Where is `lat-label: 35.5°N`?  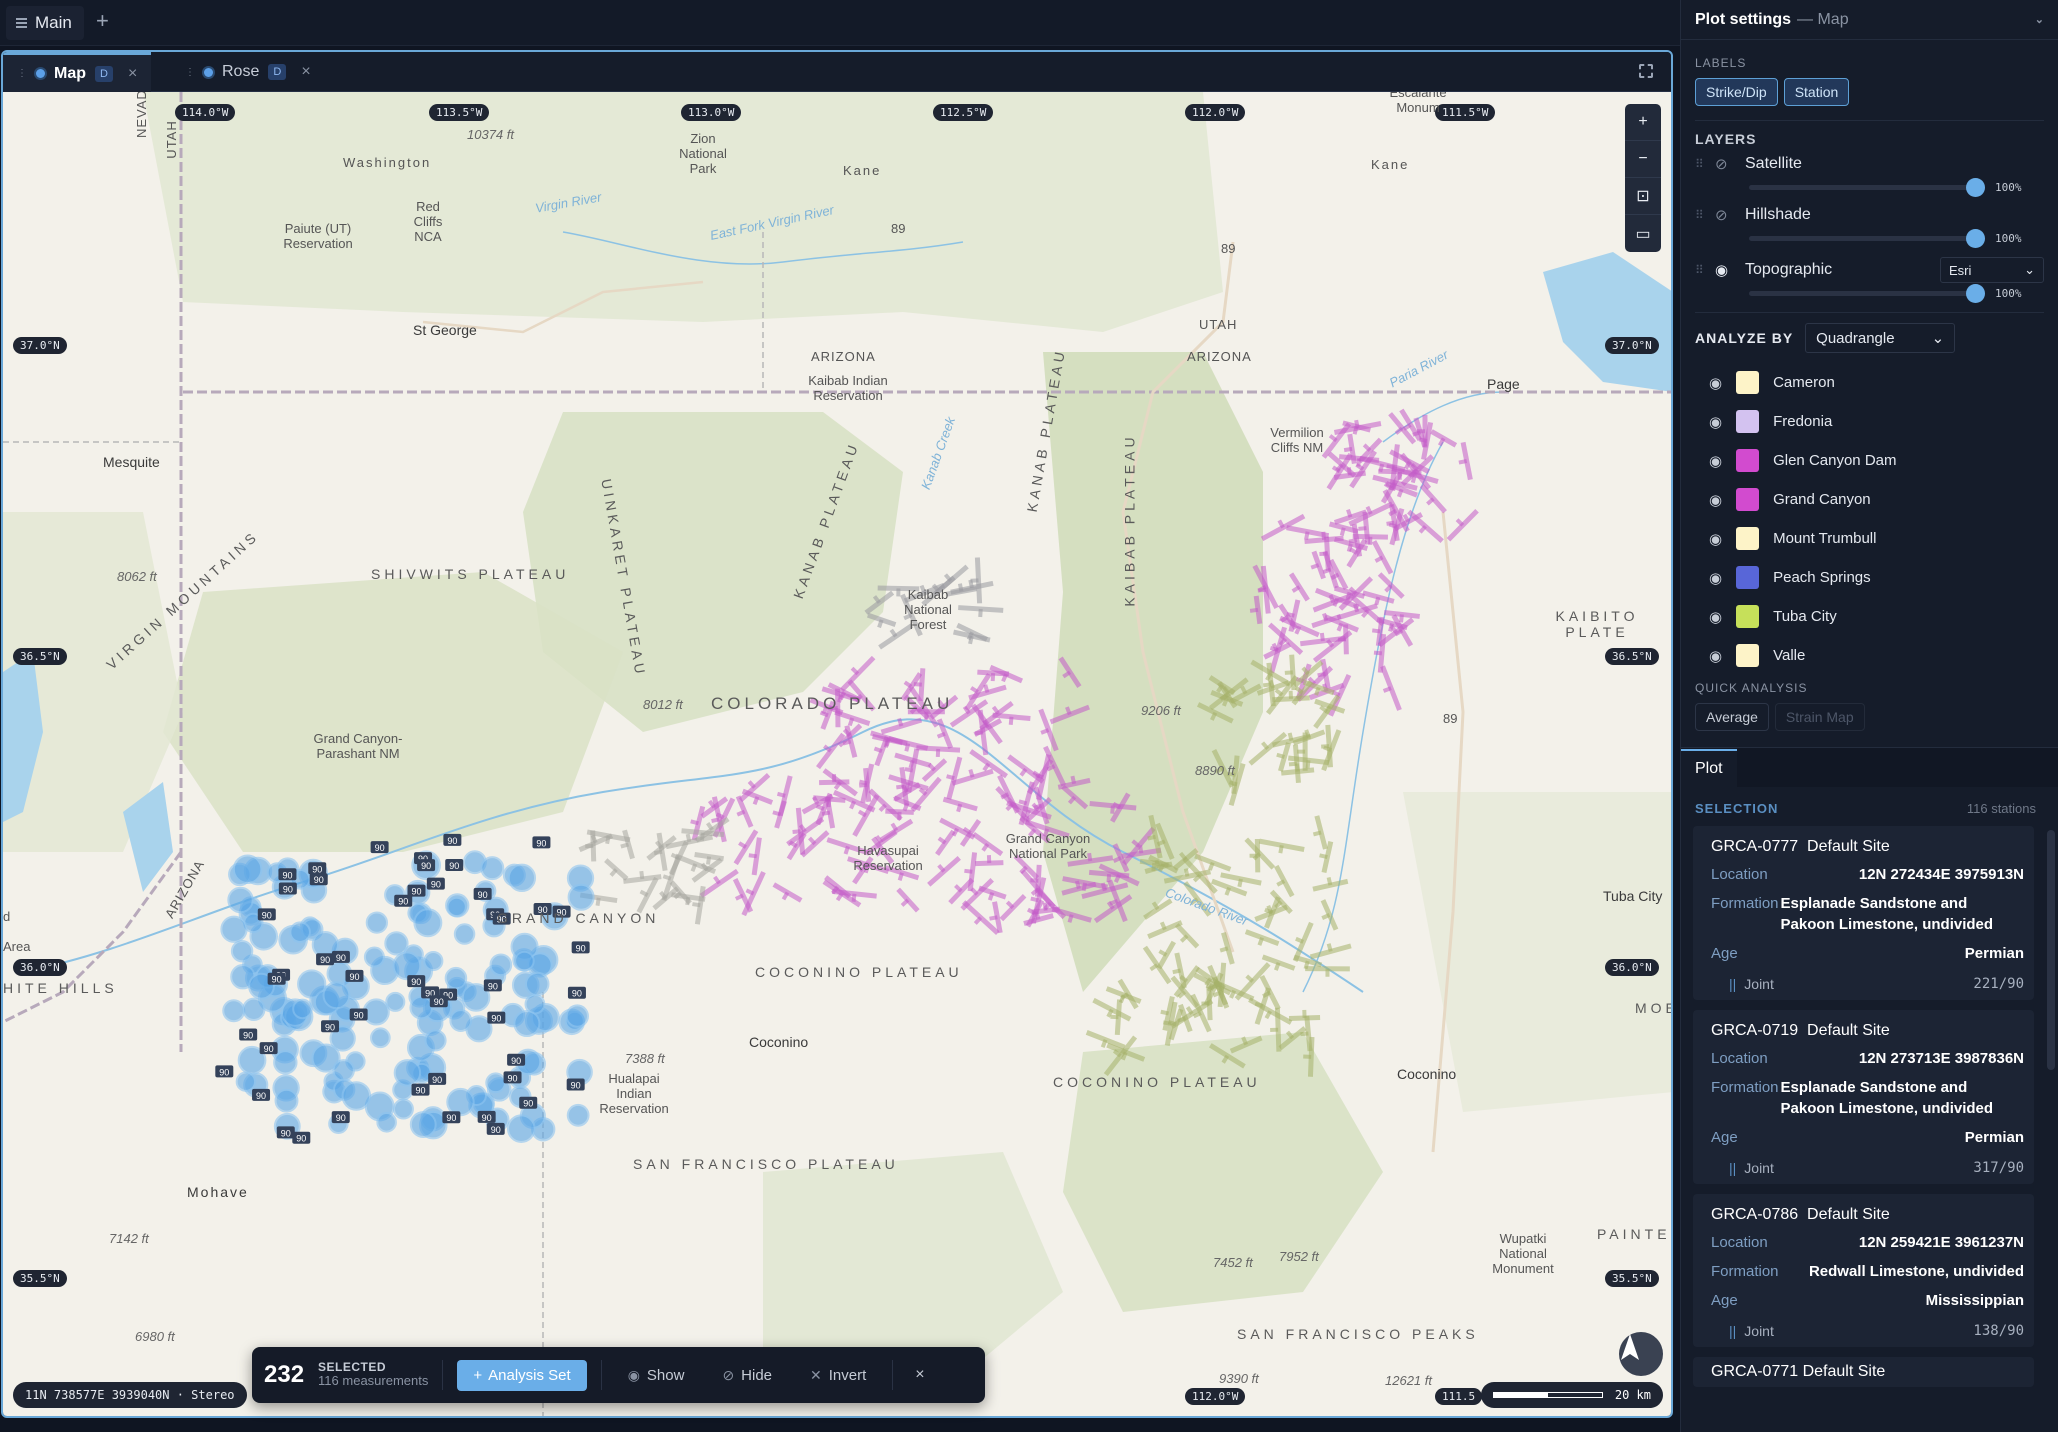 lat-label: 35.5°N is located at coordinates (40, 1278).